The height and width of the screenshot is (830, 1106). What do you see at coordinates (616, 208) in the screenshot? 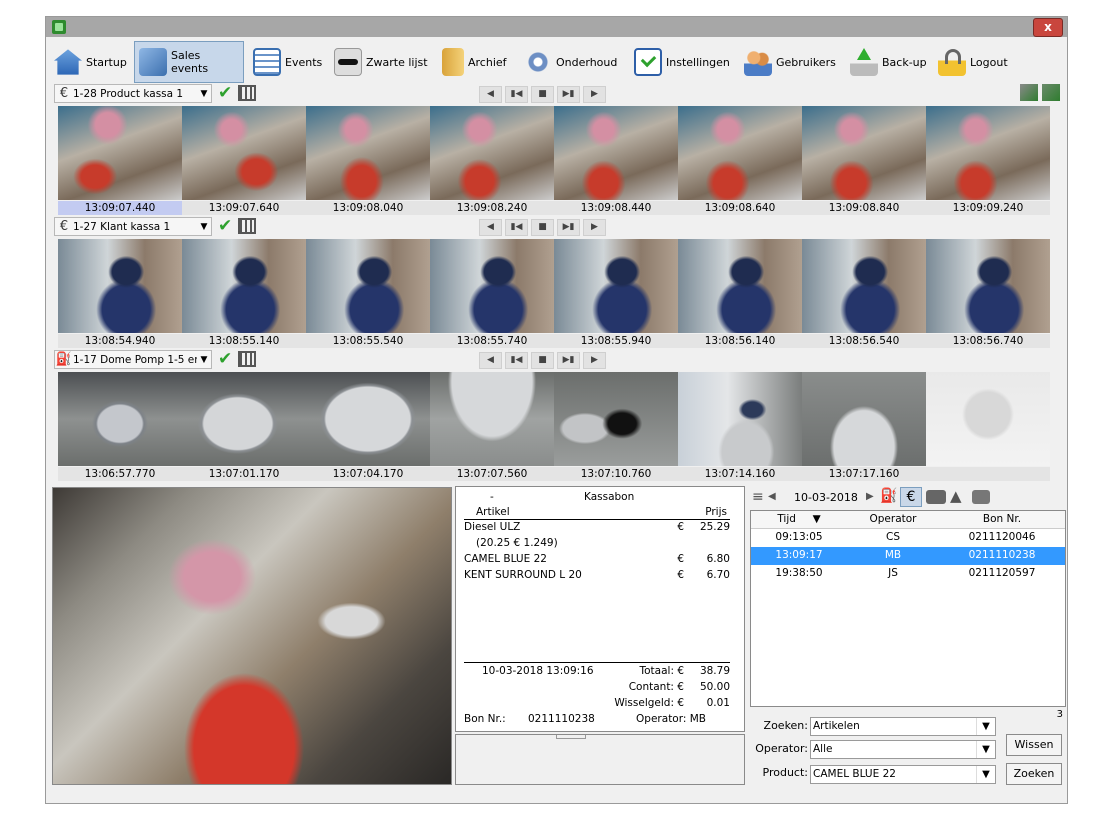
I see `timestamp: 13:09:08.440` at bounding box center [616, 208].